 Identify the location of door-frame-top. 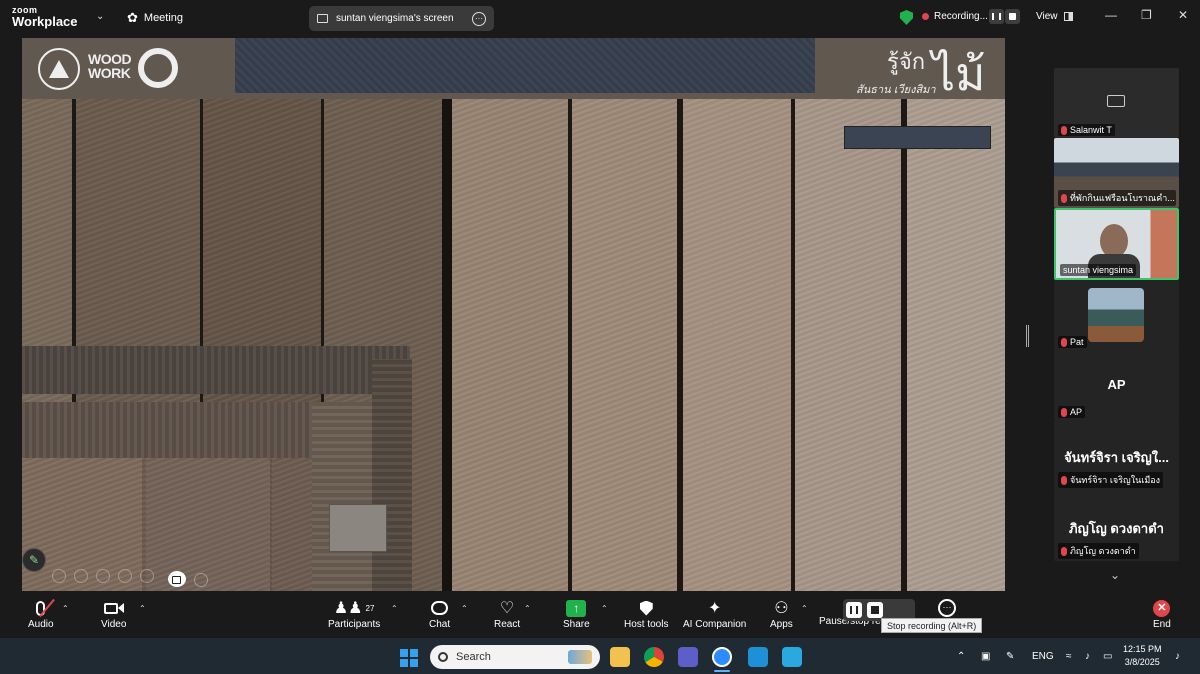
(216, 370).